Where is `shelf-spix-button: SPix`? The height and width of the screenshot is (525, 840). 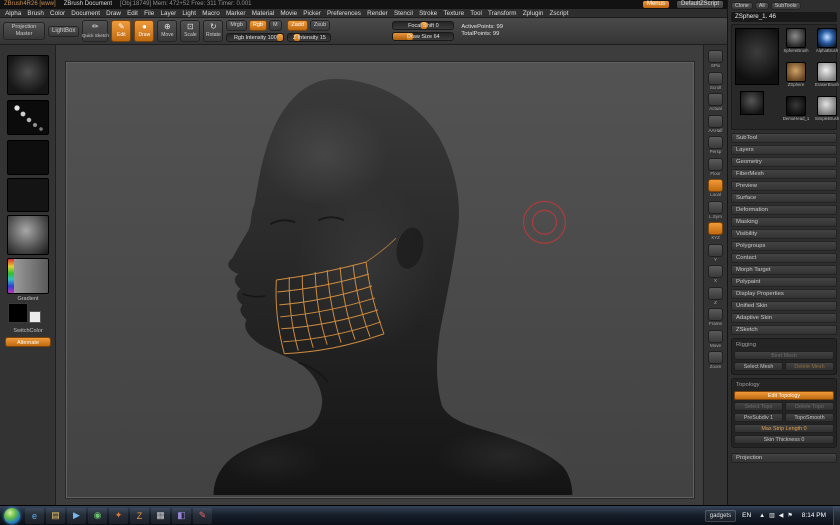 shelf-spix-button: SPix is located at coordinates (716, 59).